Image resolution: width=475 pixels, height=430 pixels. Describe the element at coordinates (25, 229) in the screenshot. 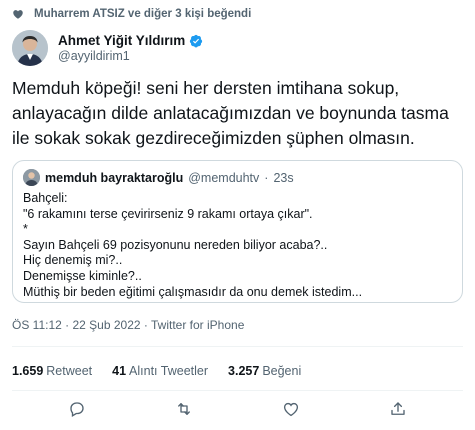

I see `quote-line: *` at that location.